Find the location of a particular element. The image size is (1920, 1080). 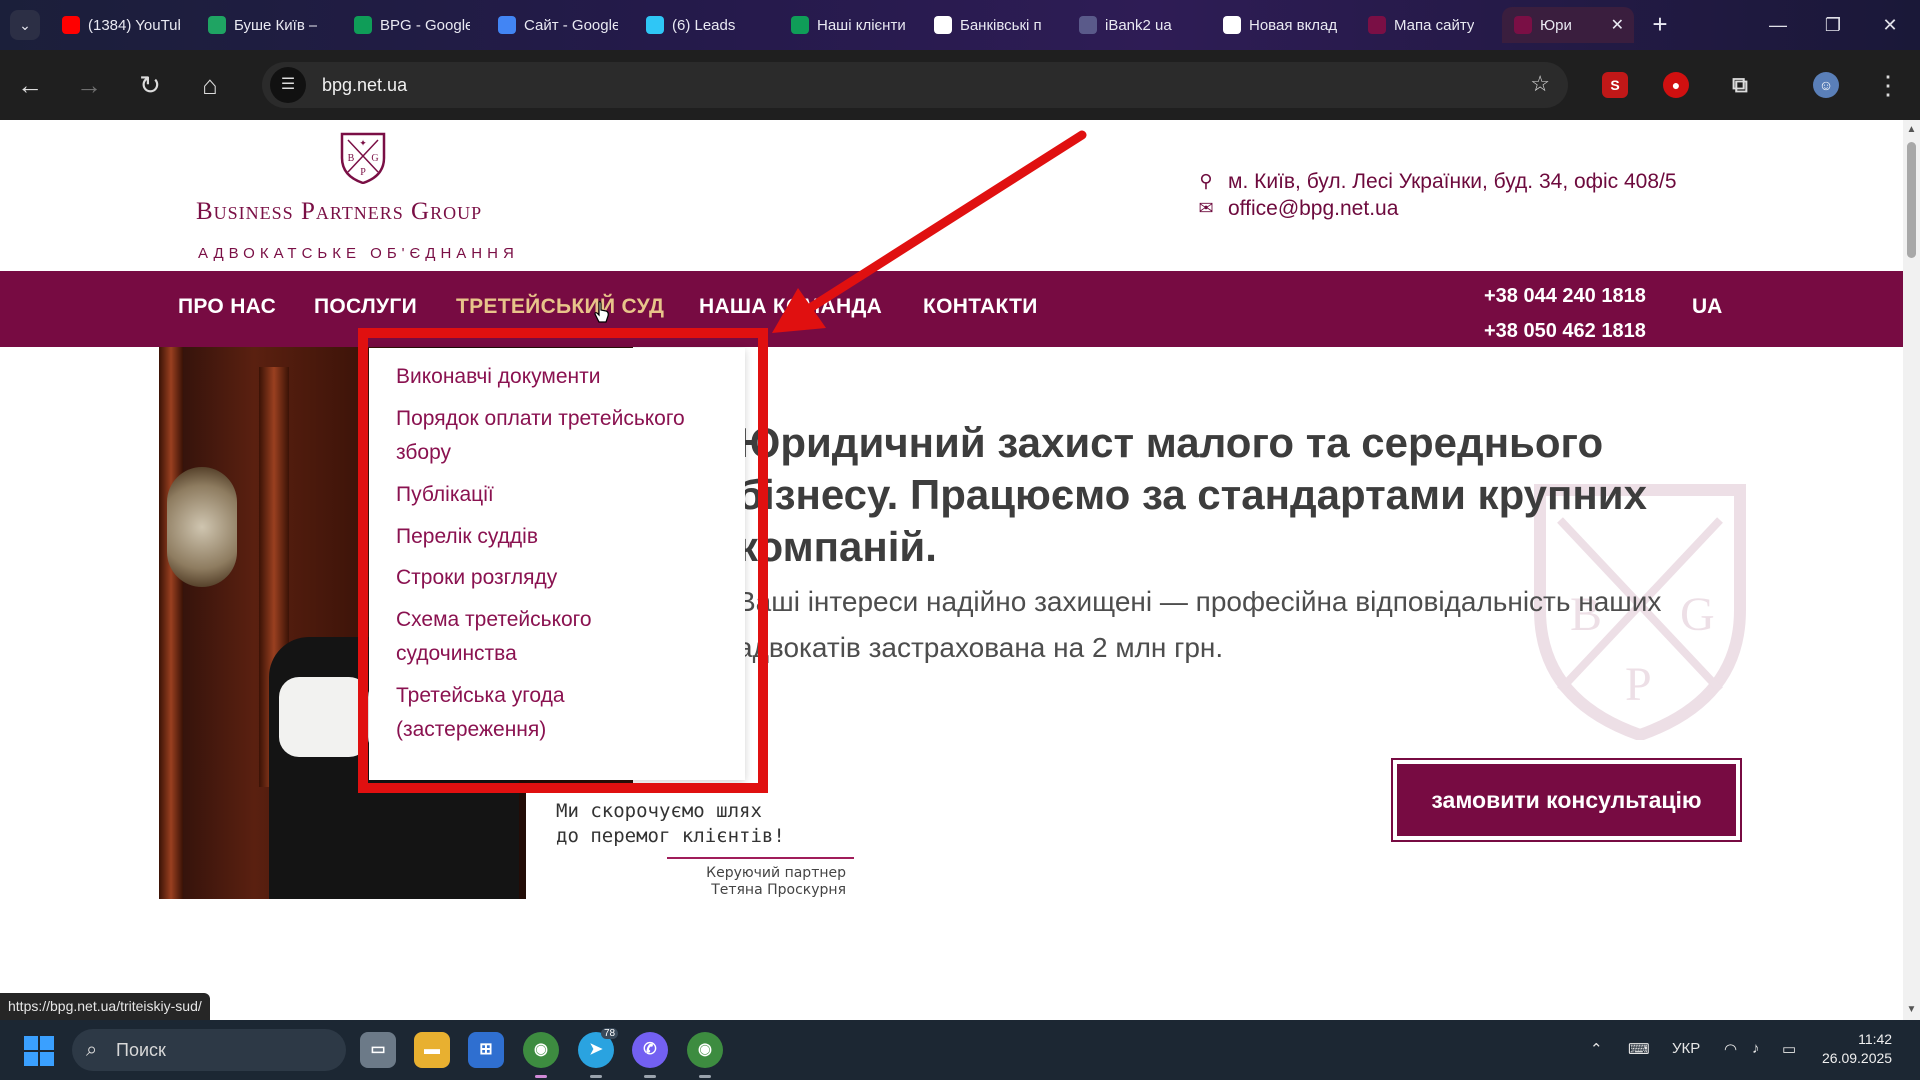

volume-icon: ♪ is located at coordinates (1756, 1048).